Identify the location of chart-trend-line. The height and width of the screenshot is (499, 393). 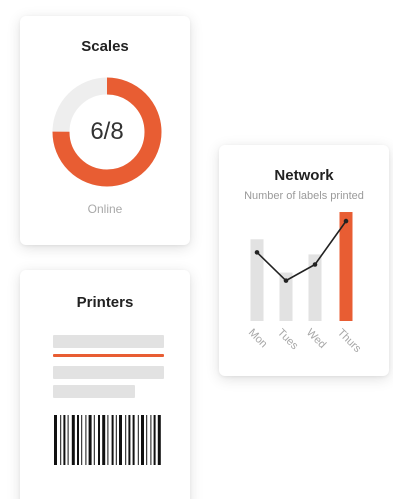
(301, 251).